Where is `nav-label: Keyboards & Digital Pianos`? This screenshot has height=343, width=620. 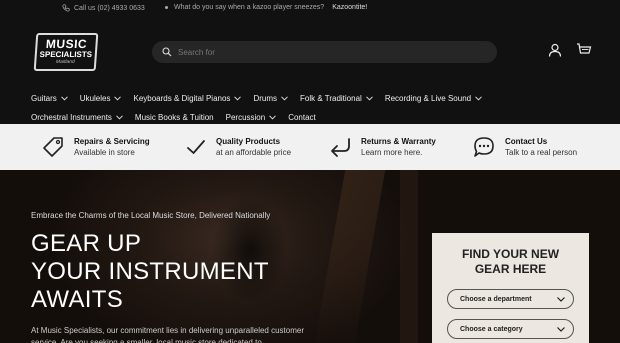
nav-label: Keyboards & Digital Pianos is located at coordinates (182, 98).